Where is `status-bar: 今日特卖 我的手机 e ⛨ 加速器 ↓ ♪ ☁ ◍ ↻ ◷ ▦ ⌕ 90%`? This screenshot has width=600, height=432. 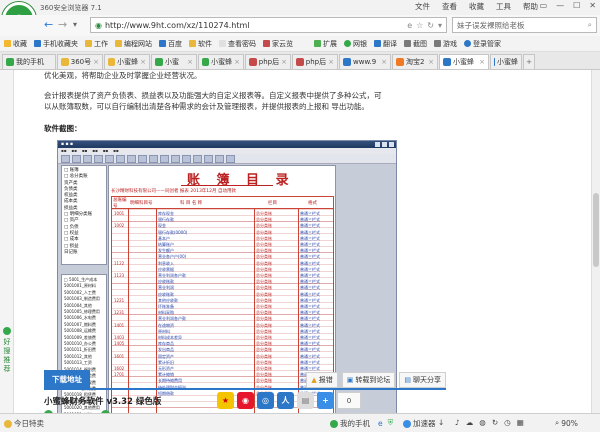 status-bar: 今日特卖 我的手机 e ⛨ 加速器 ↓ ♪ ☁ ◍ ↻ ◷ ▦ ⌕ 90% is located at coordinates (300, 422).